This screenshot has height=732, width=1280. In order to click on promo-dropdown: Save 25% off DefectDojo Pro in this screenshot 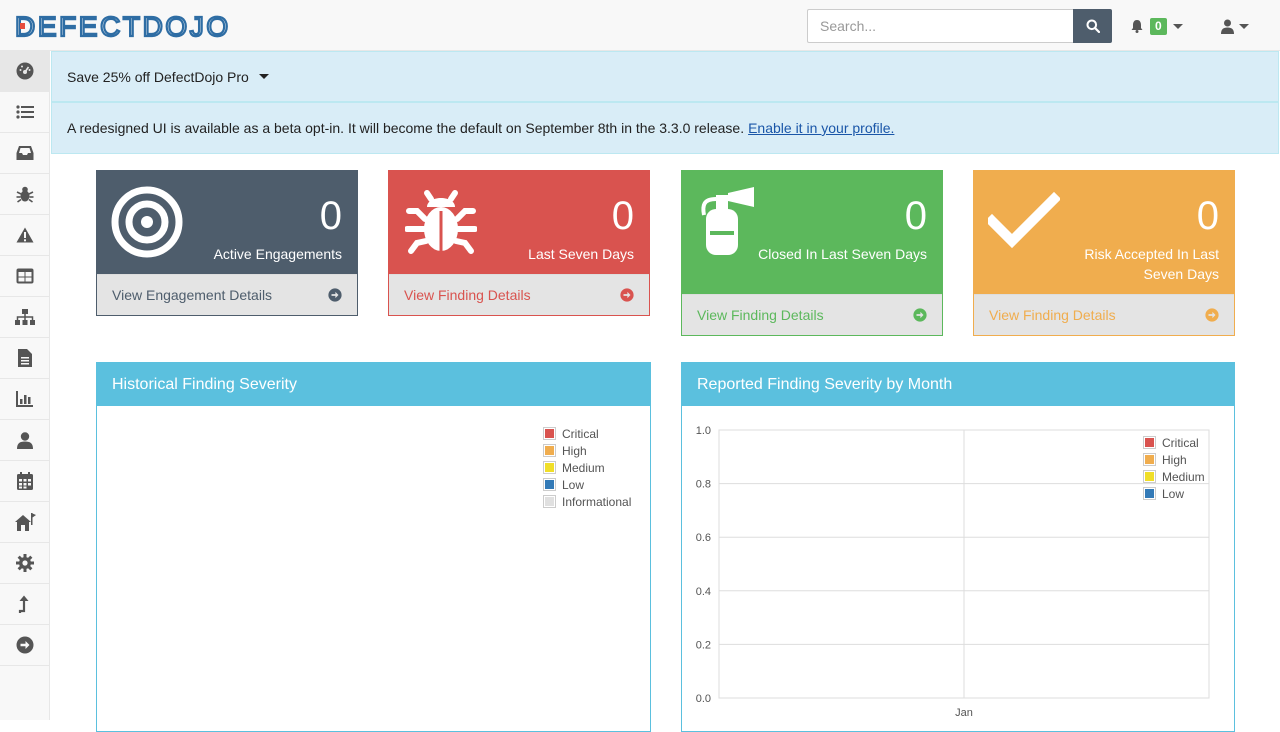, I will do `click(168, 77)`.